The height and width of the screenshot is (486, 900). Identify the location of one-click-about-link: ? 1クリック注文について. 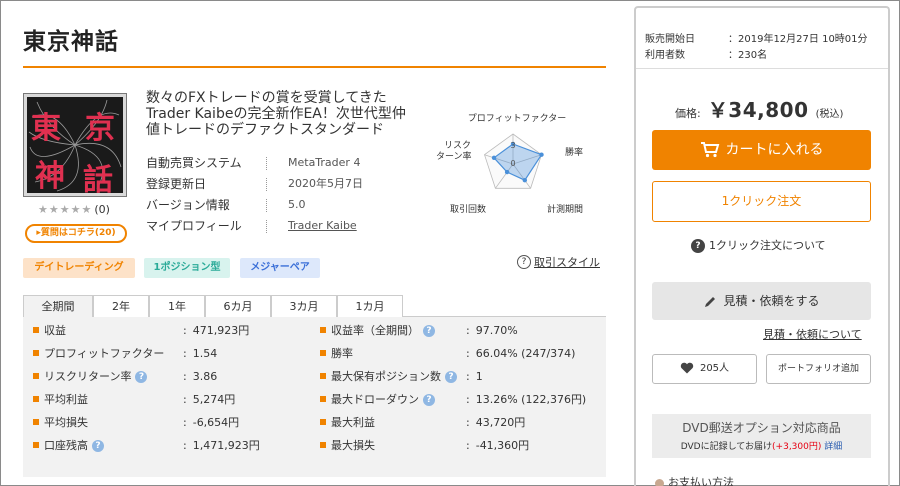
(758, 245).